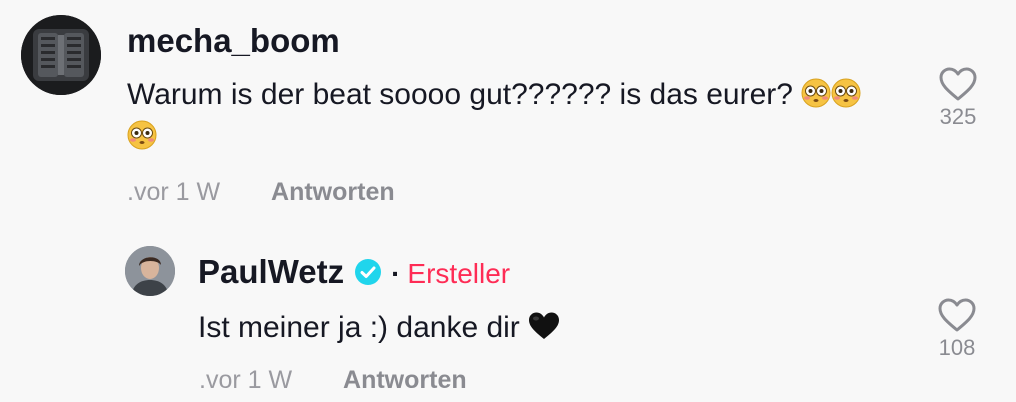  What do you see at coordinates (246, 380) in the screenshot?
I see `reply-timestamp: .vor 1 W` at bounding box center [246, 380].